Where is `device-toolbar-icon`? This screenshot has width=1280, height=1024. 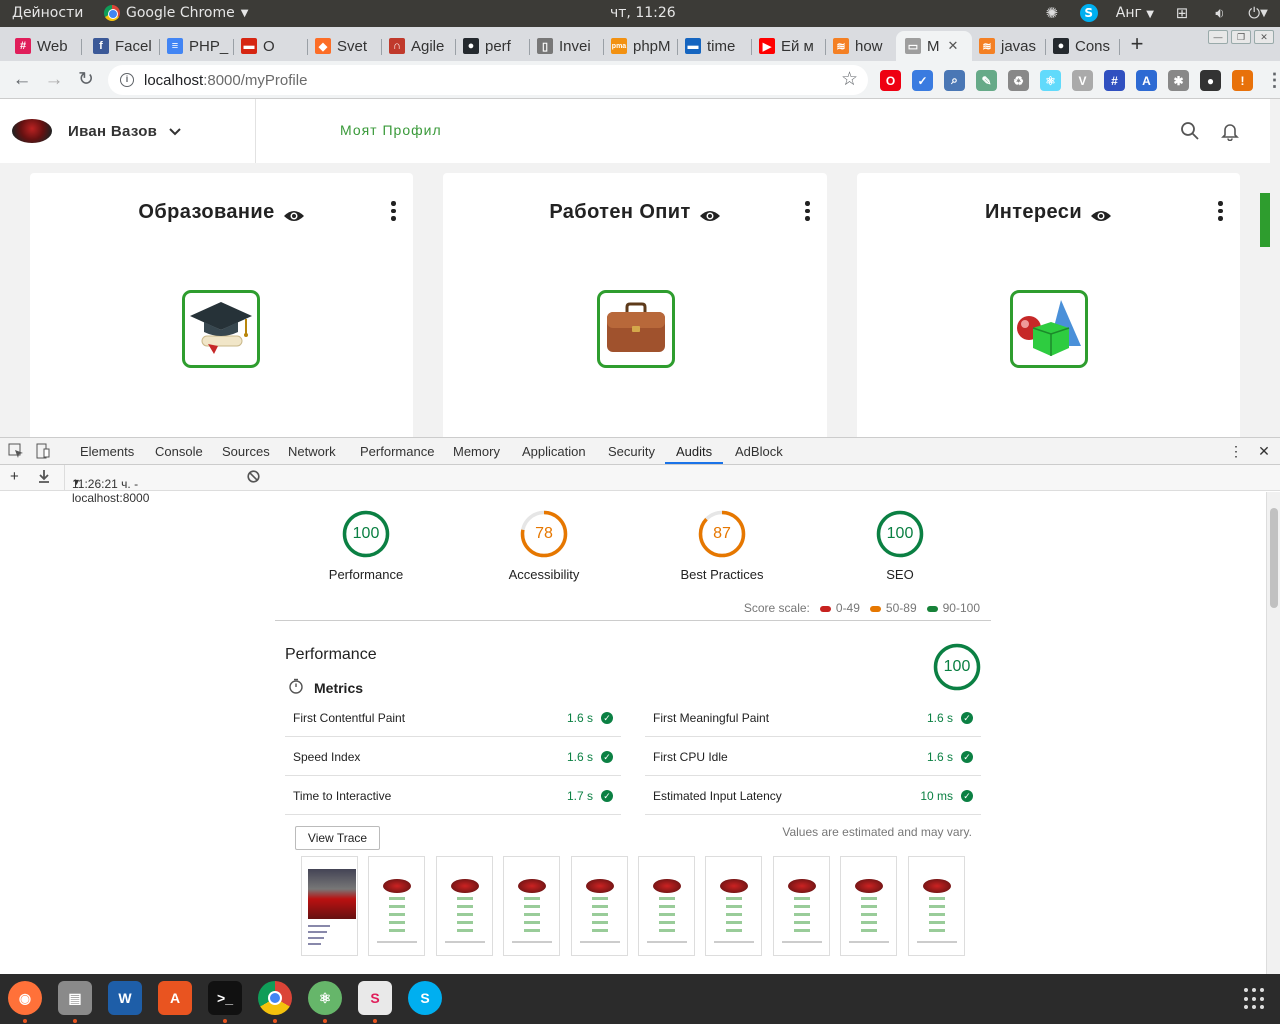
device-toolbar-icon is located at coordinates (43, 451).